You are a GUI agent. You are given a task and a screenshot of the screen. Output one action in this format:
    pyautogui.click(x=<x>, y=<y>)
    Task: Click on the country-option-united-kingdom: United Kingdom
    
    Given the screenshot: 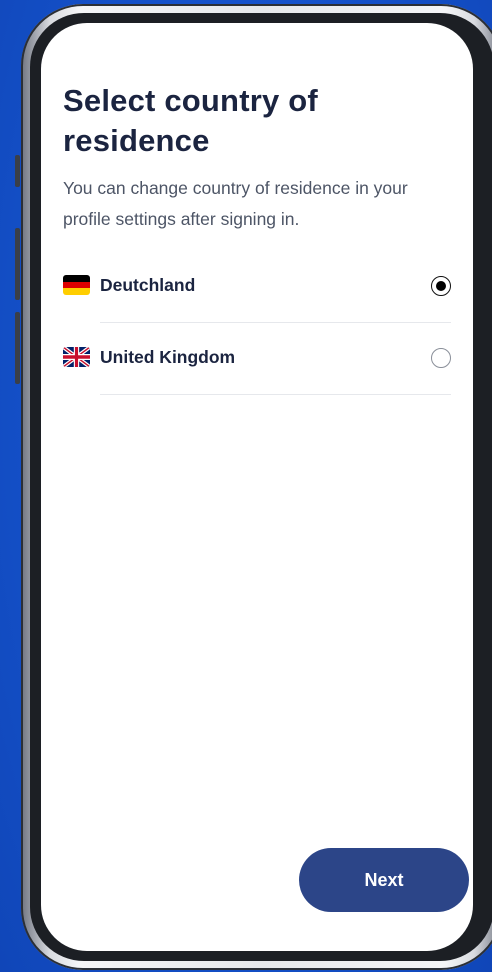 What is the action you would take?
    pyautogui.click(x=257, y=359)
    